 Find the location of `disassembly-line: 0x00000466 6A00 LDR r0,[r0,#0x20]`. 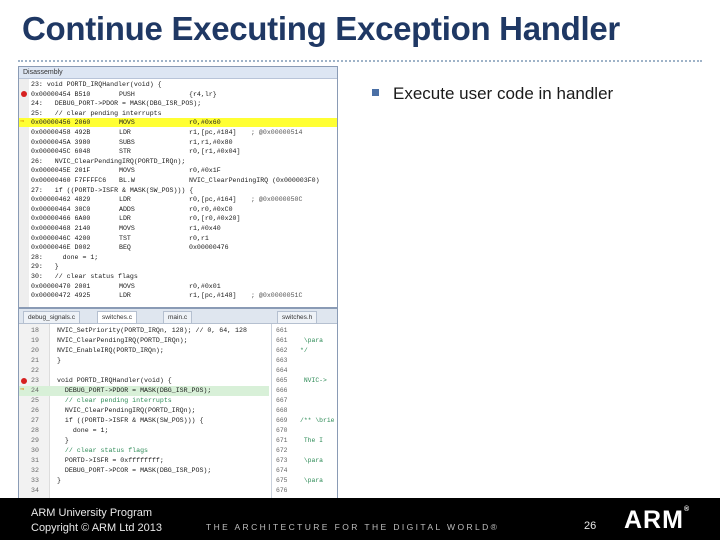

disassembly-line: 0x00000466 6A00 LDR r0,[r0,#0x20] is located at coordinates (178, 218).